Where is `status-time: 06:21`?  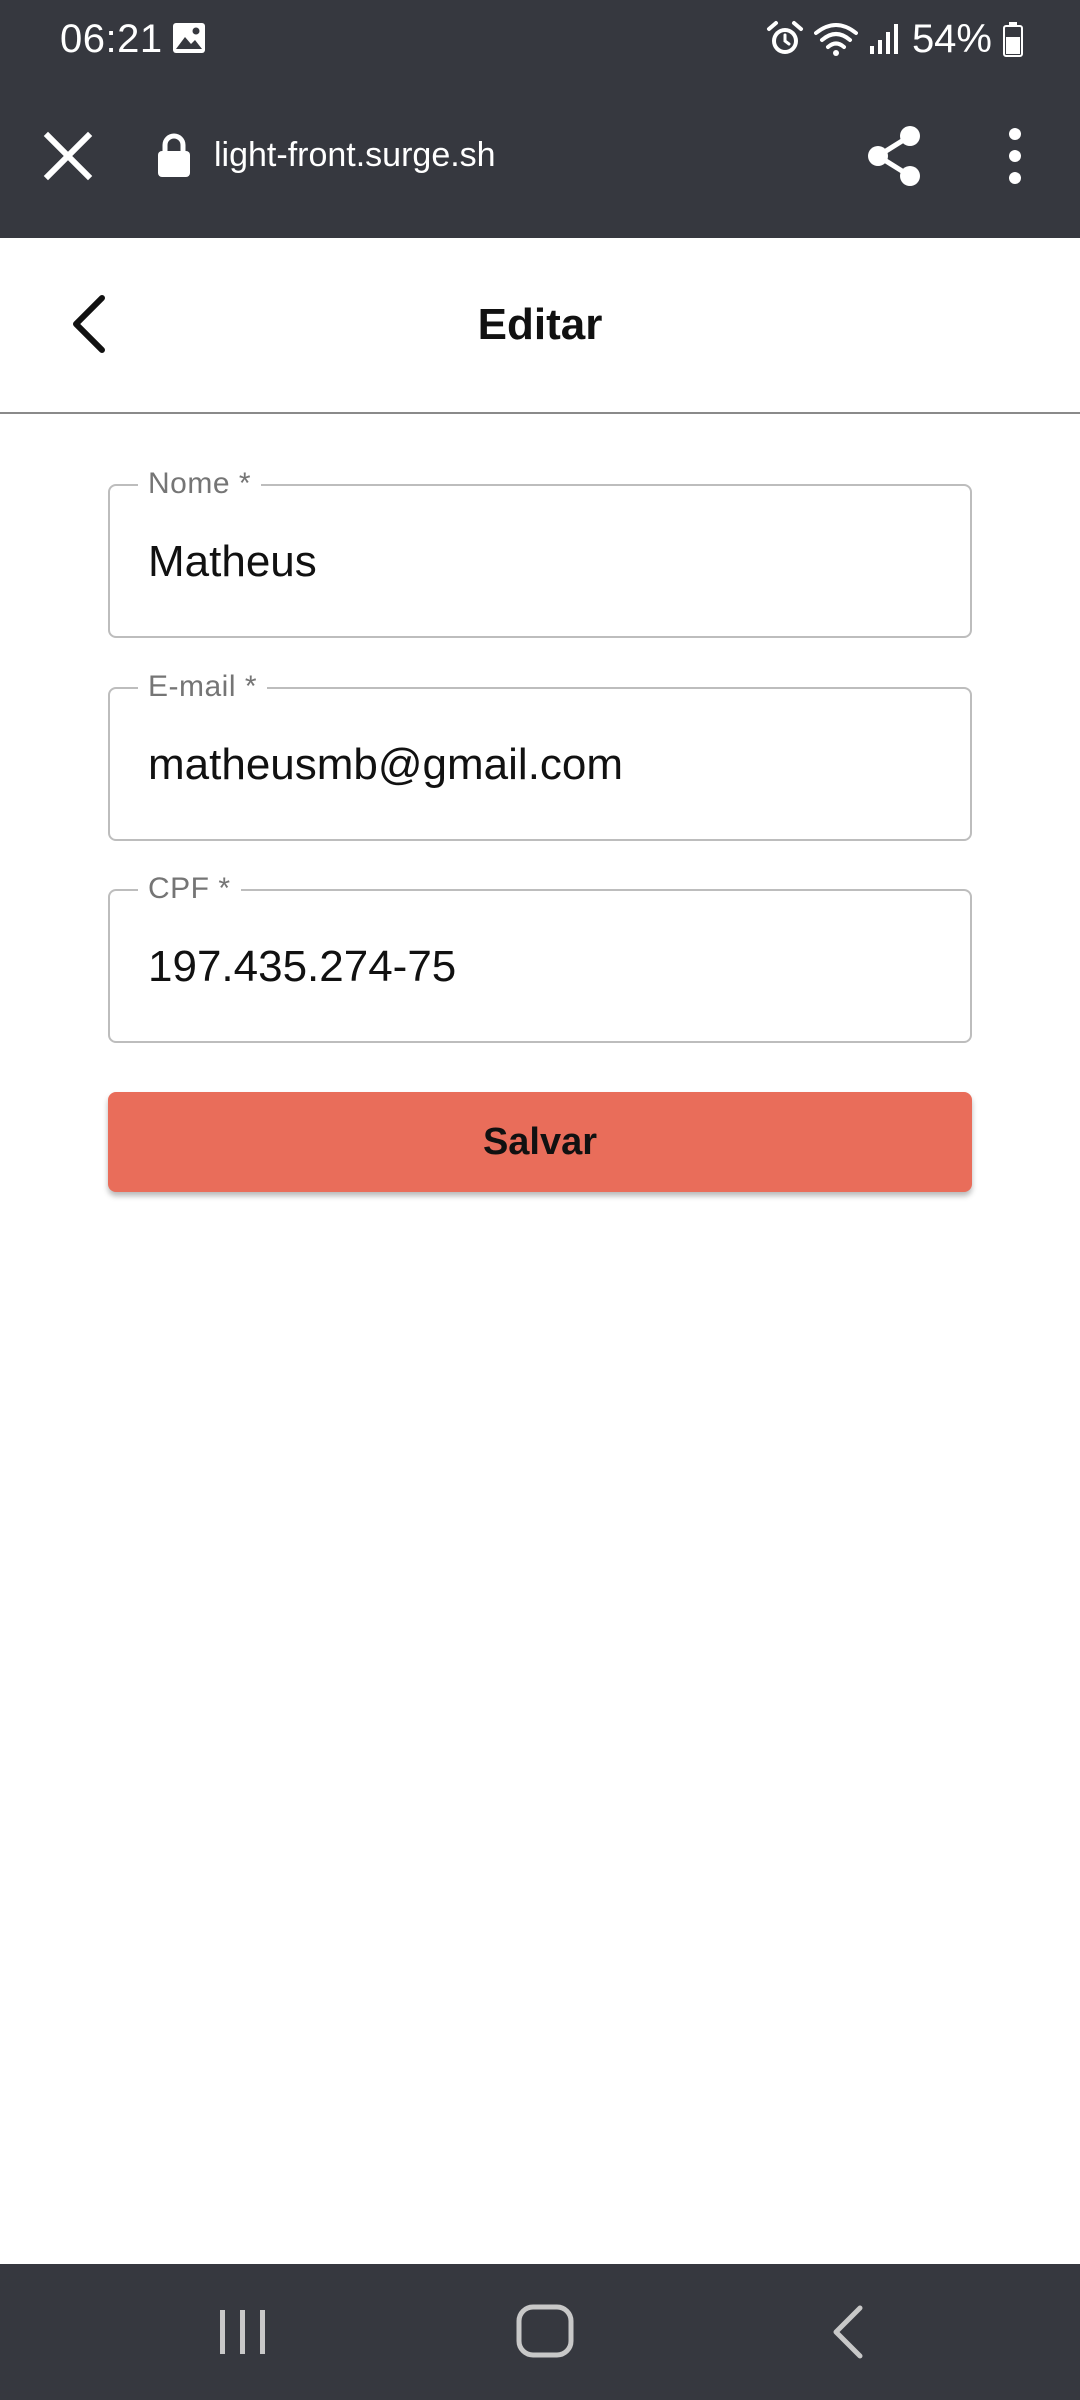 status-time: 06:21 is located at coordinates (111, 39).